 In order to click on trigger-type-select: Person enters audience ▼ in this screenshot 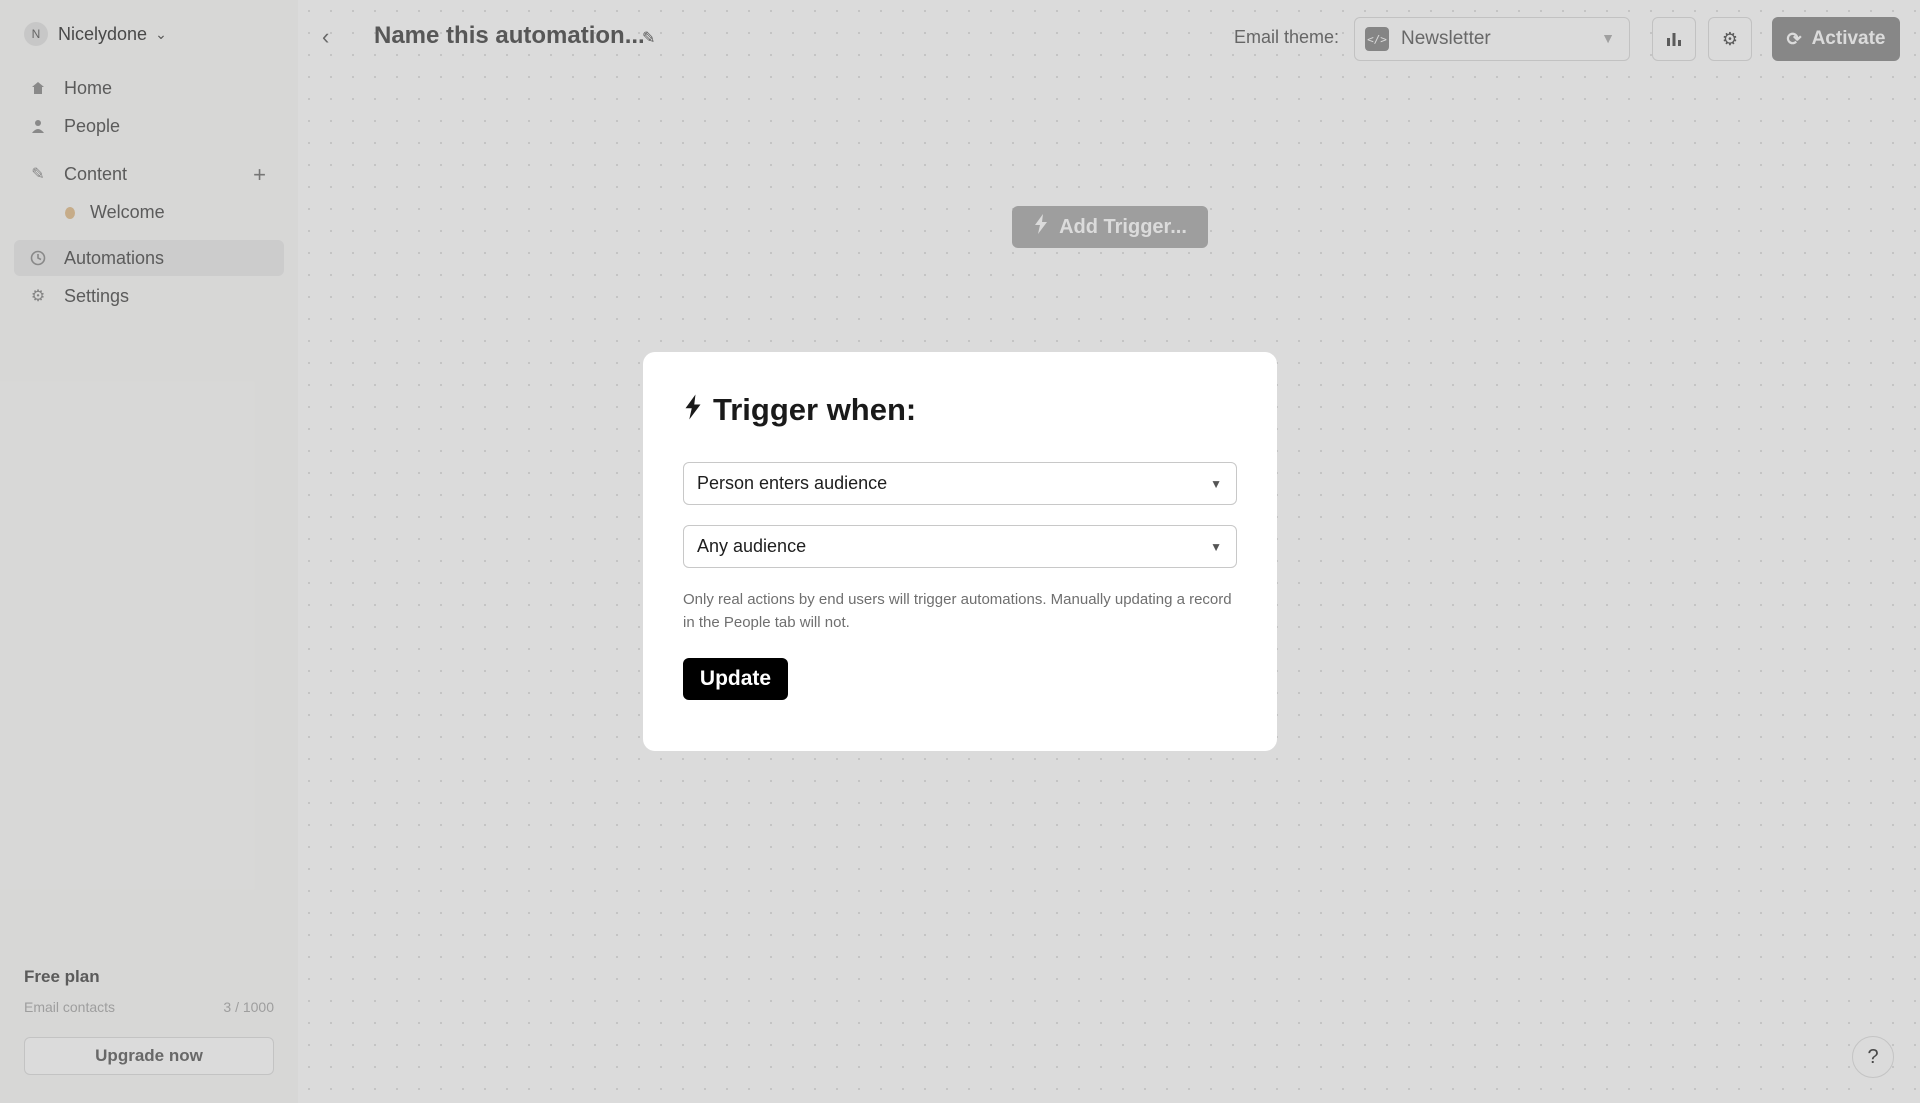, I will do `click(960, 483)`.